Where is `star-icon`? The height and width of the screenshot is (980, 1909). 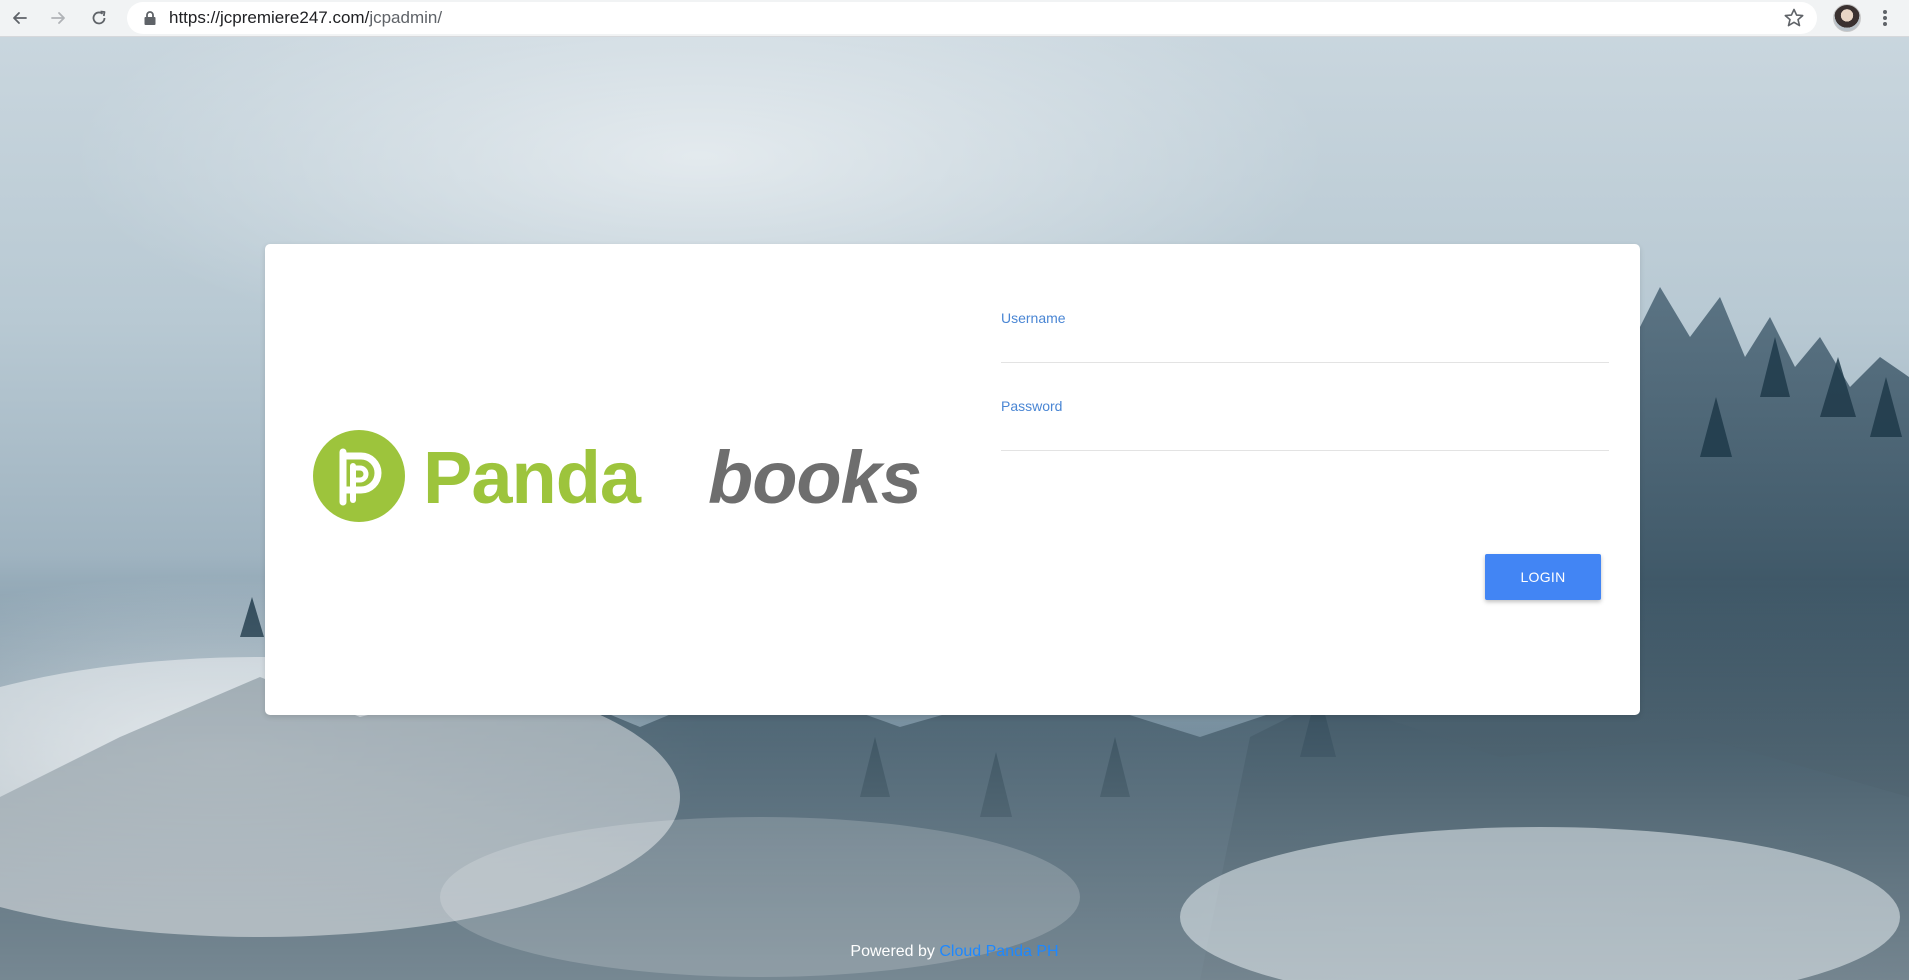
star-icon is located at coordinates (1794, 18).